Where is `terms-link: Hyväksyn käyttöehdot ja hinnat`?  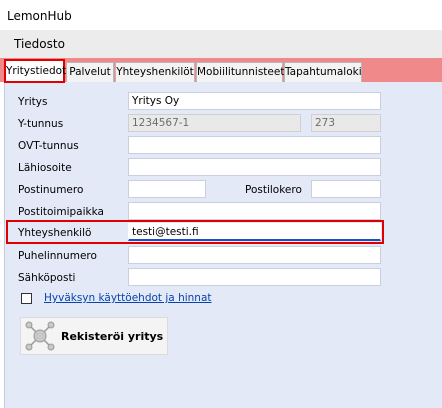 terms-link: Hyväksyn käyttöehdot ja hinnat is located at coordinates (128, 298).